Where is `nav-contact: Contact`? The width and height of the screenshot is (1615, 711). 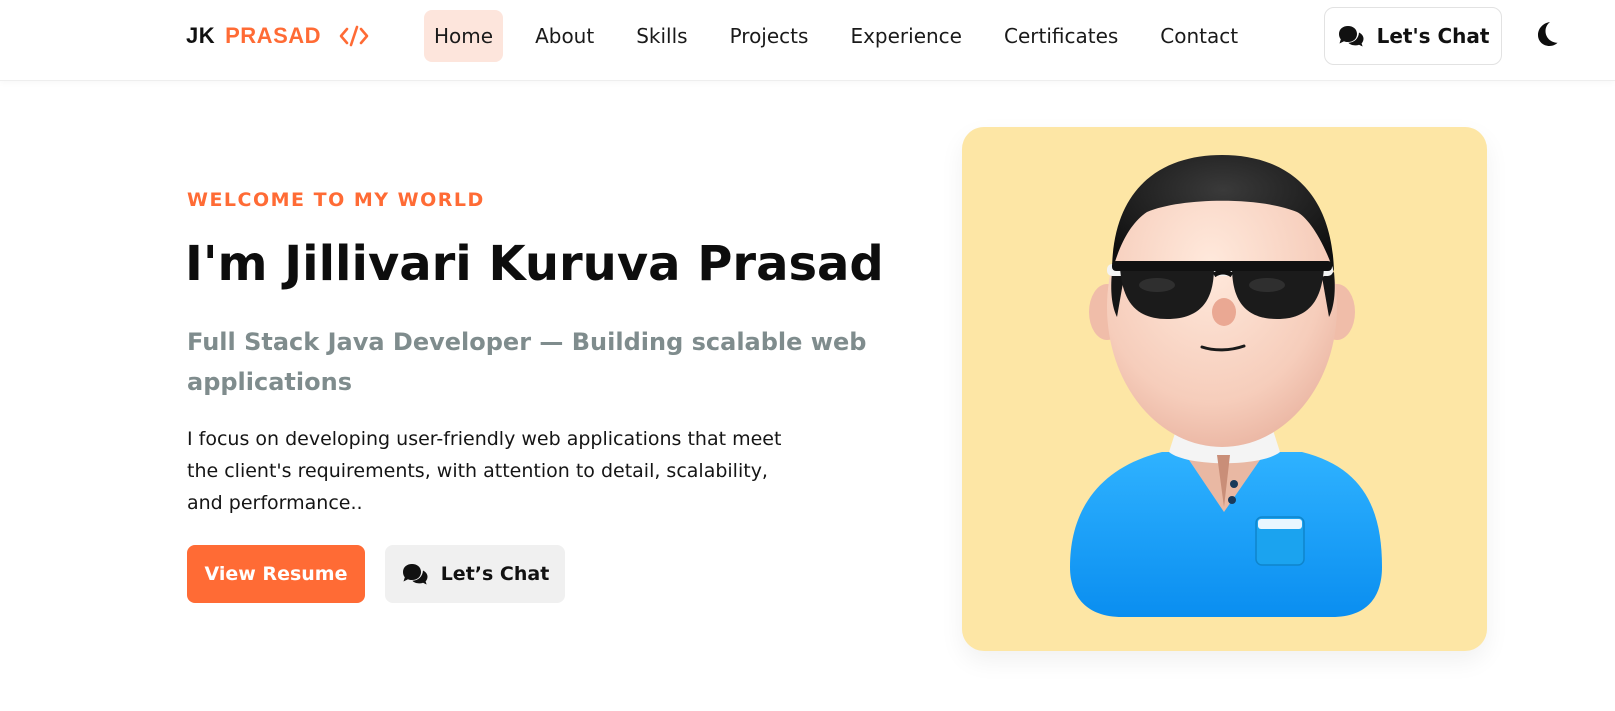
nav-contact: Contact is located at coordinates (1199, 36).